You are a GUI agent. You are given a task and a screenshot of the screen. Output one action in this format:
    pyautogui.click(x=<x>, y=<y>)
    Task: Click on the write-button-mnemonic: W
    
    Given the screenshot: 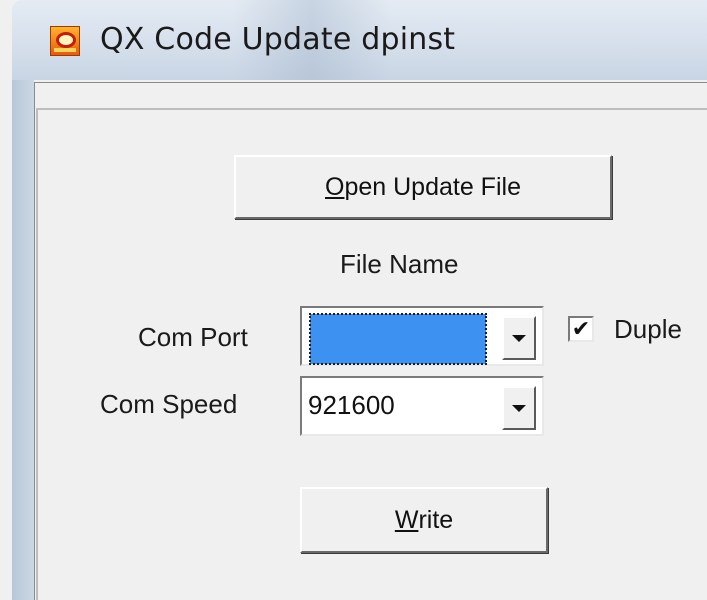 What is the action you would take?
    pyautogui.click(x=406, y=519)
    